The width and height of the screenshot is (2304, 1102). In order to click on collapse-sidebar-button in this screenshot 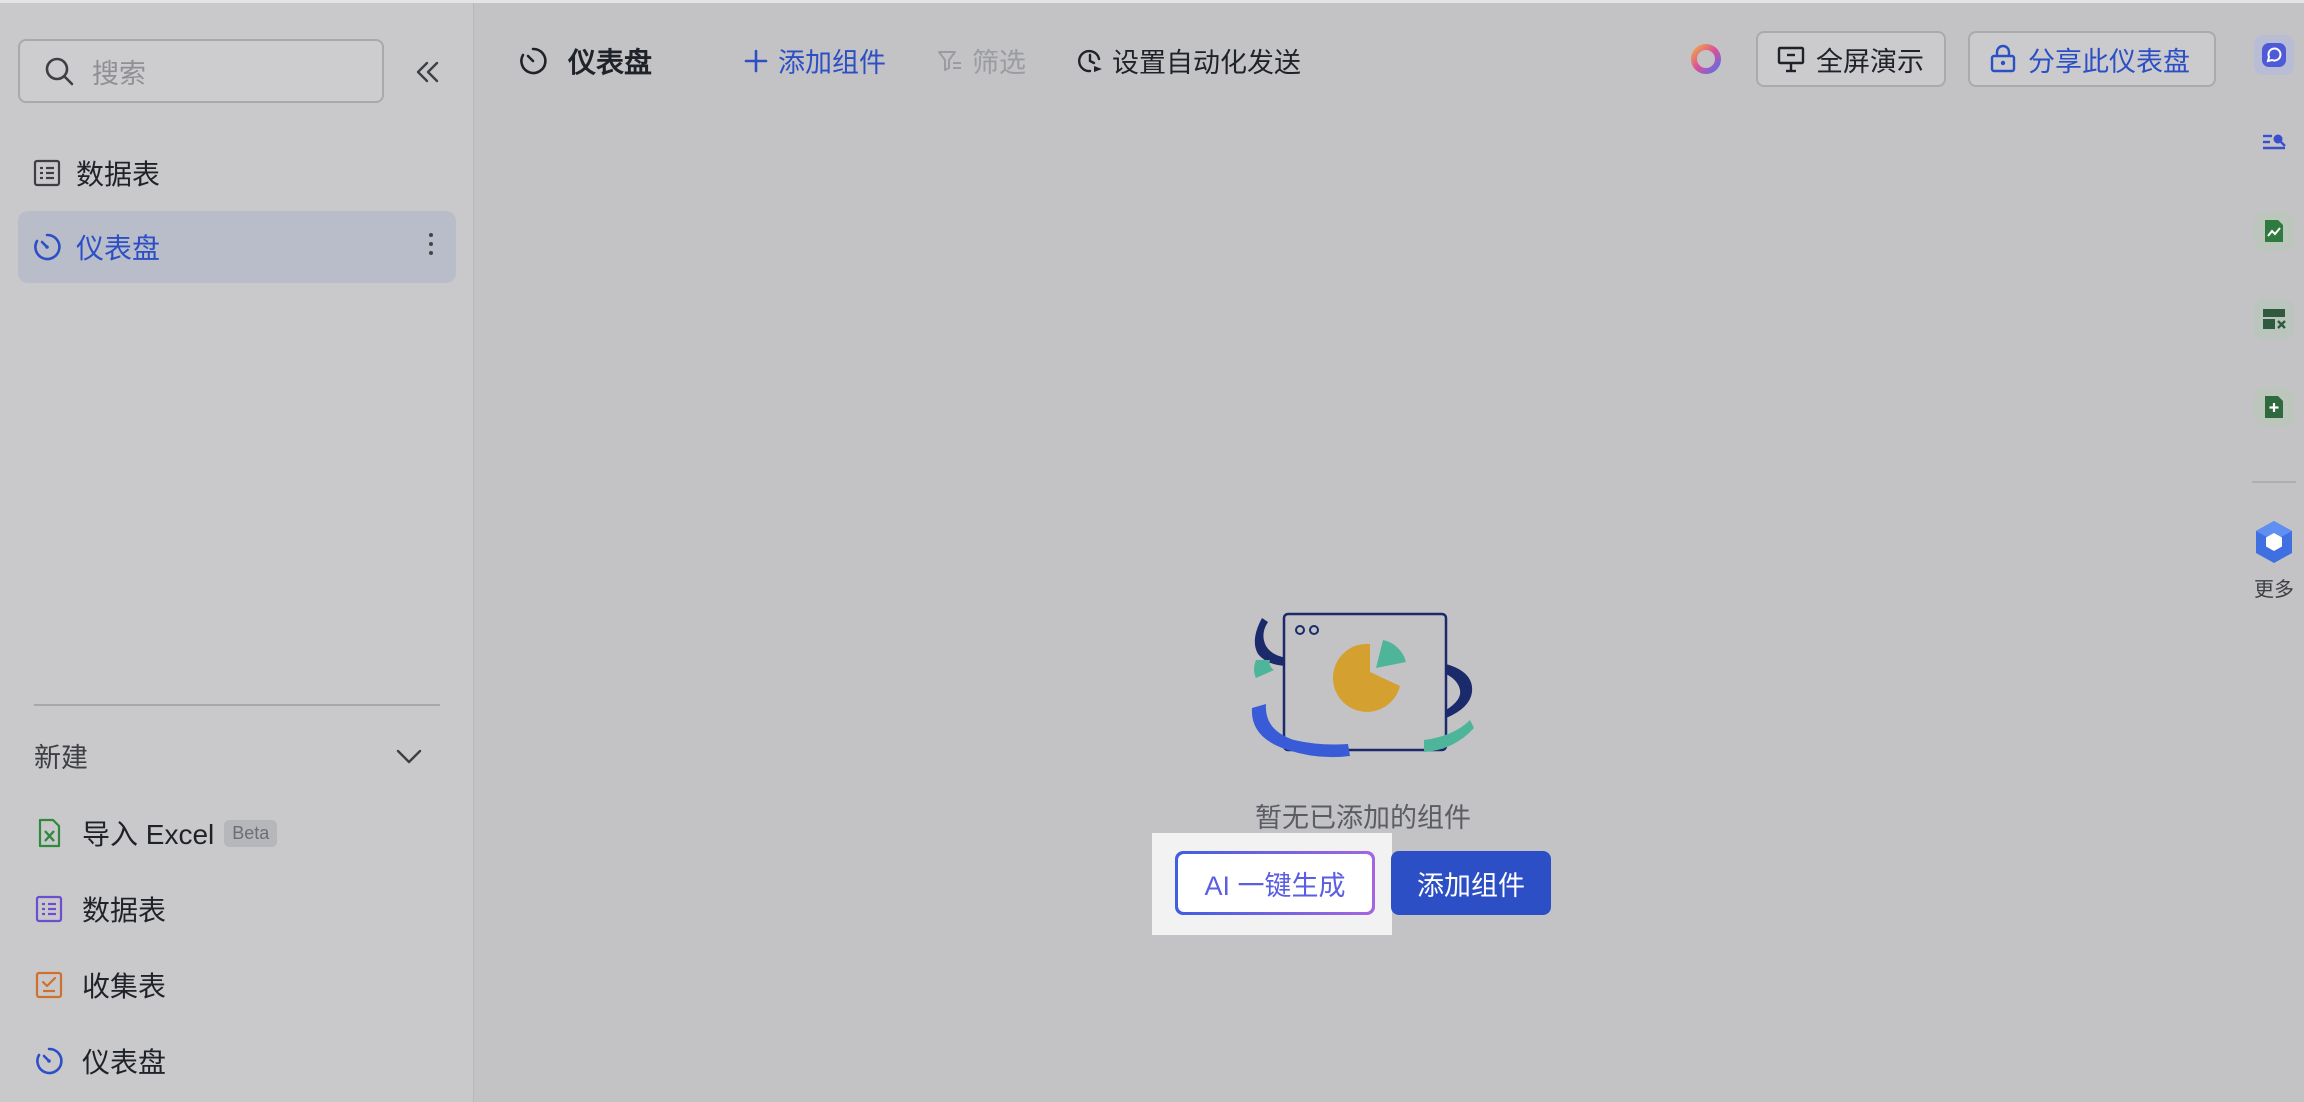, I will do `click(427, 72)`.